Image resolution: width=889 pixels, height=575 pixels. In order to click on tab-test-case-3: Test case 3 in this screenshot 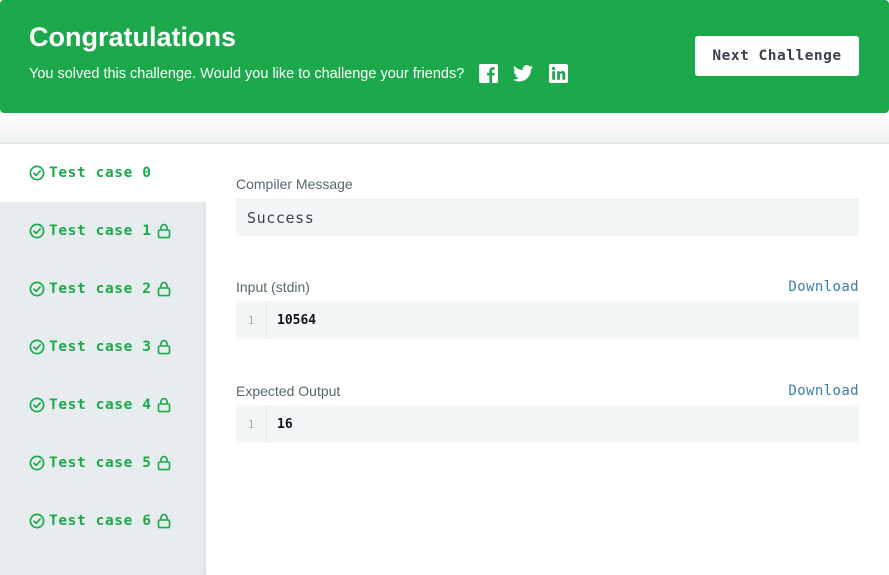, I will do `click(103, 347)`.